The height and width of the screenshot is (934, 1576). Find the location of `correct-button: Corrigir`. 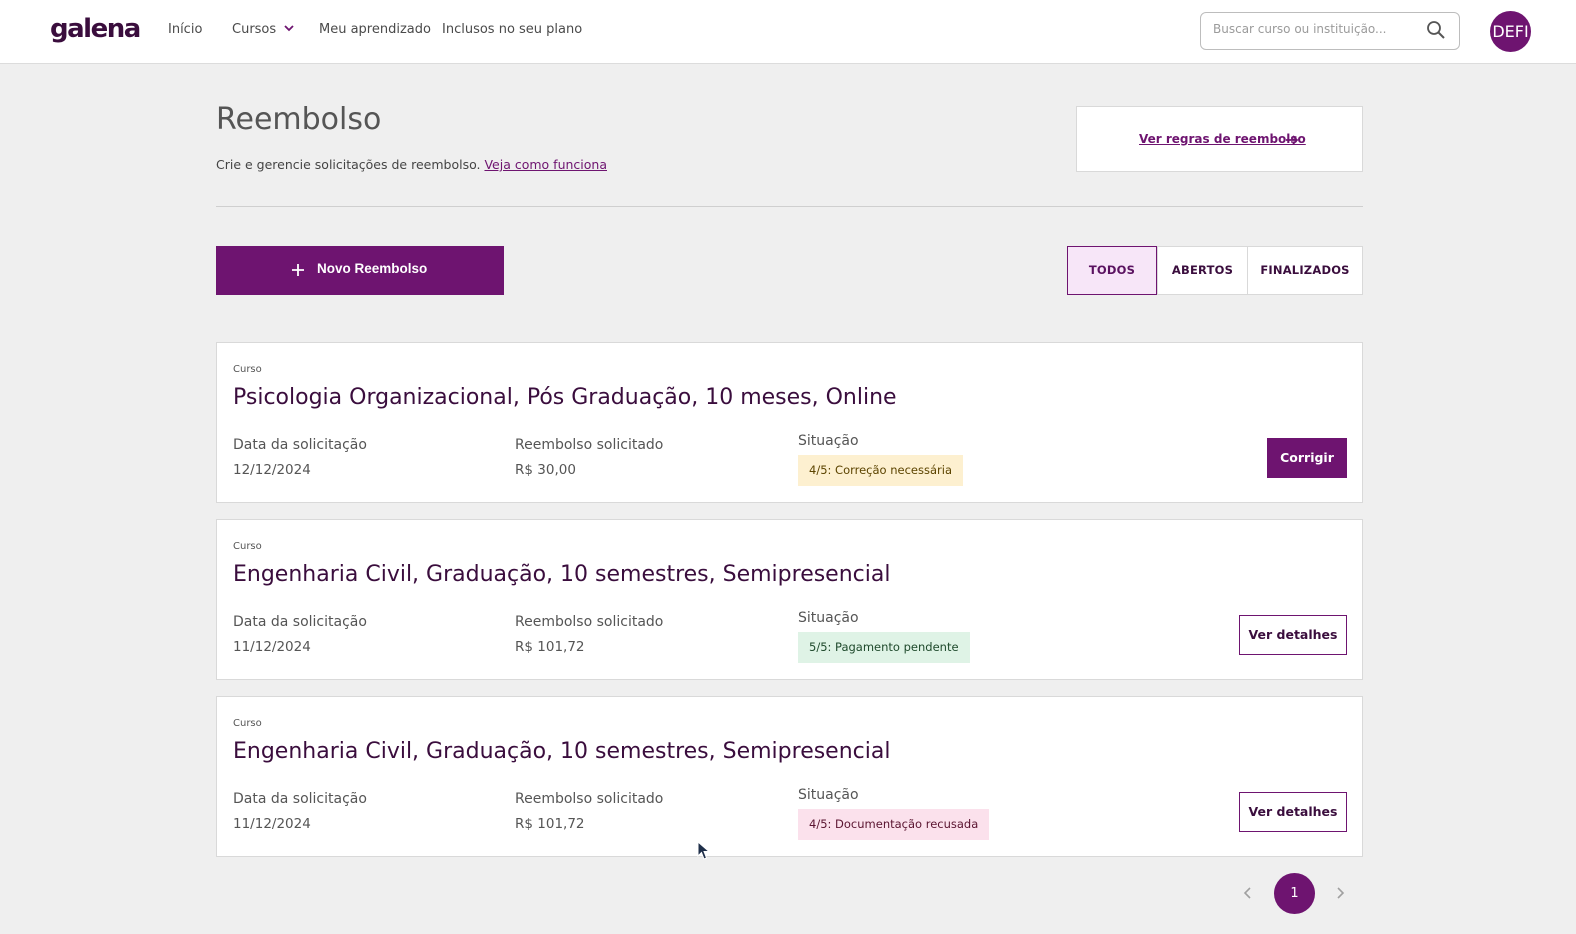

correct-button: Corrigir is located at coordinates (1307, 458).